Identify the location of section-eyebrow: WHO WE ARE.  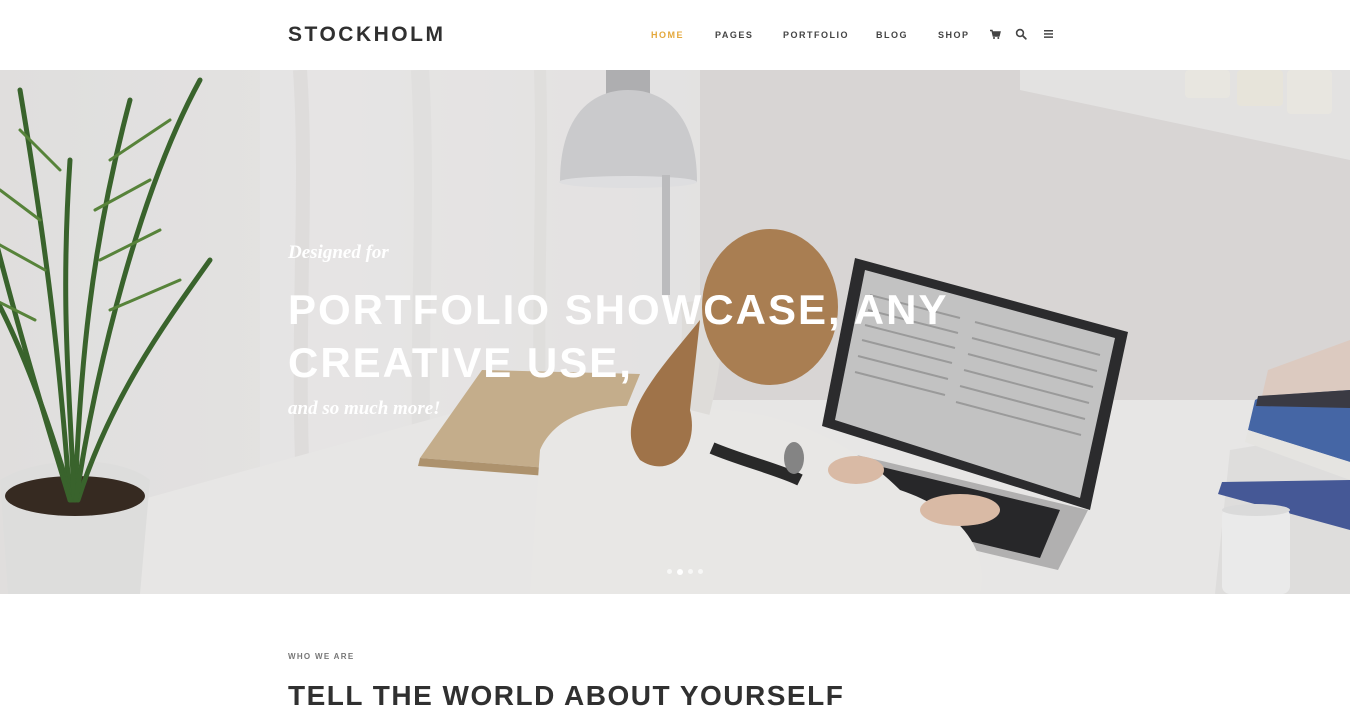
(321, 656).